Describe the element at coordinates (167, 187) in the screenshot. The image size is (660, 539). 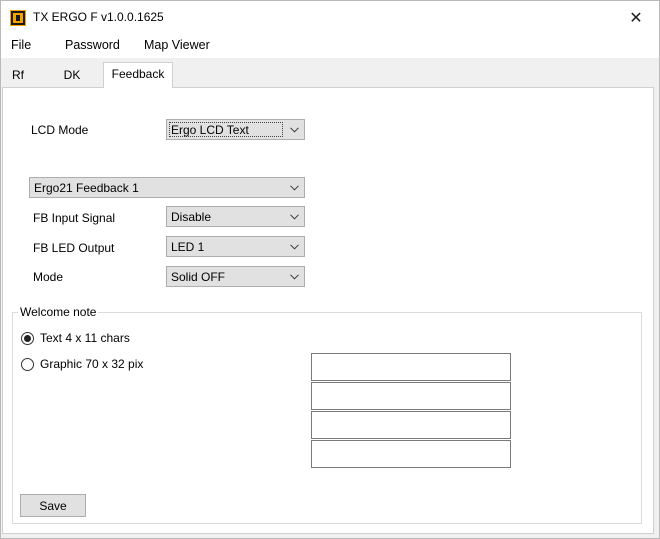
I see `feedback-channel-select: Ergo21 Feedback 1` at that location.